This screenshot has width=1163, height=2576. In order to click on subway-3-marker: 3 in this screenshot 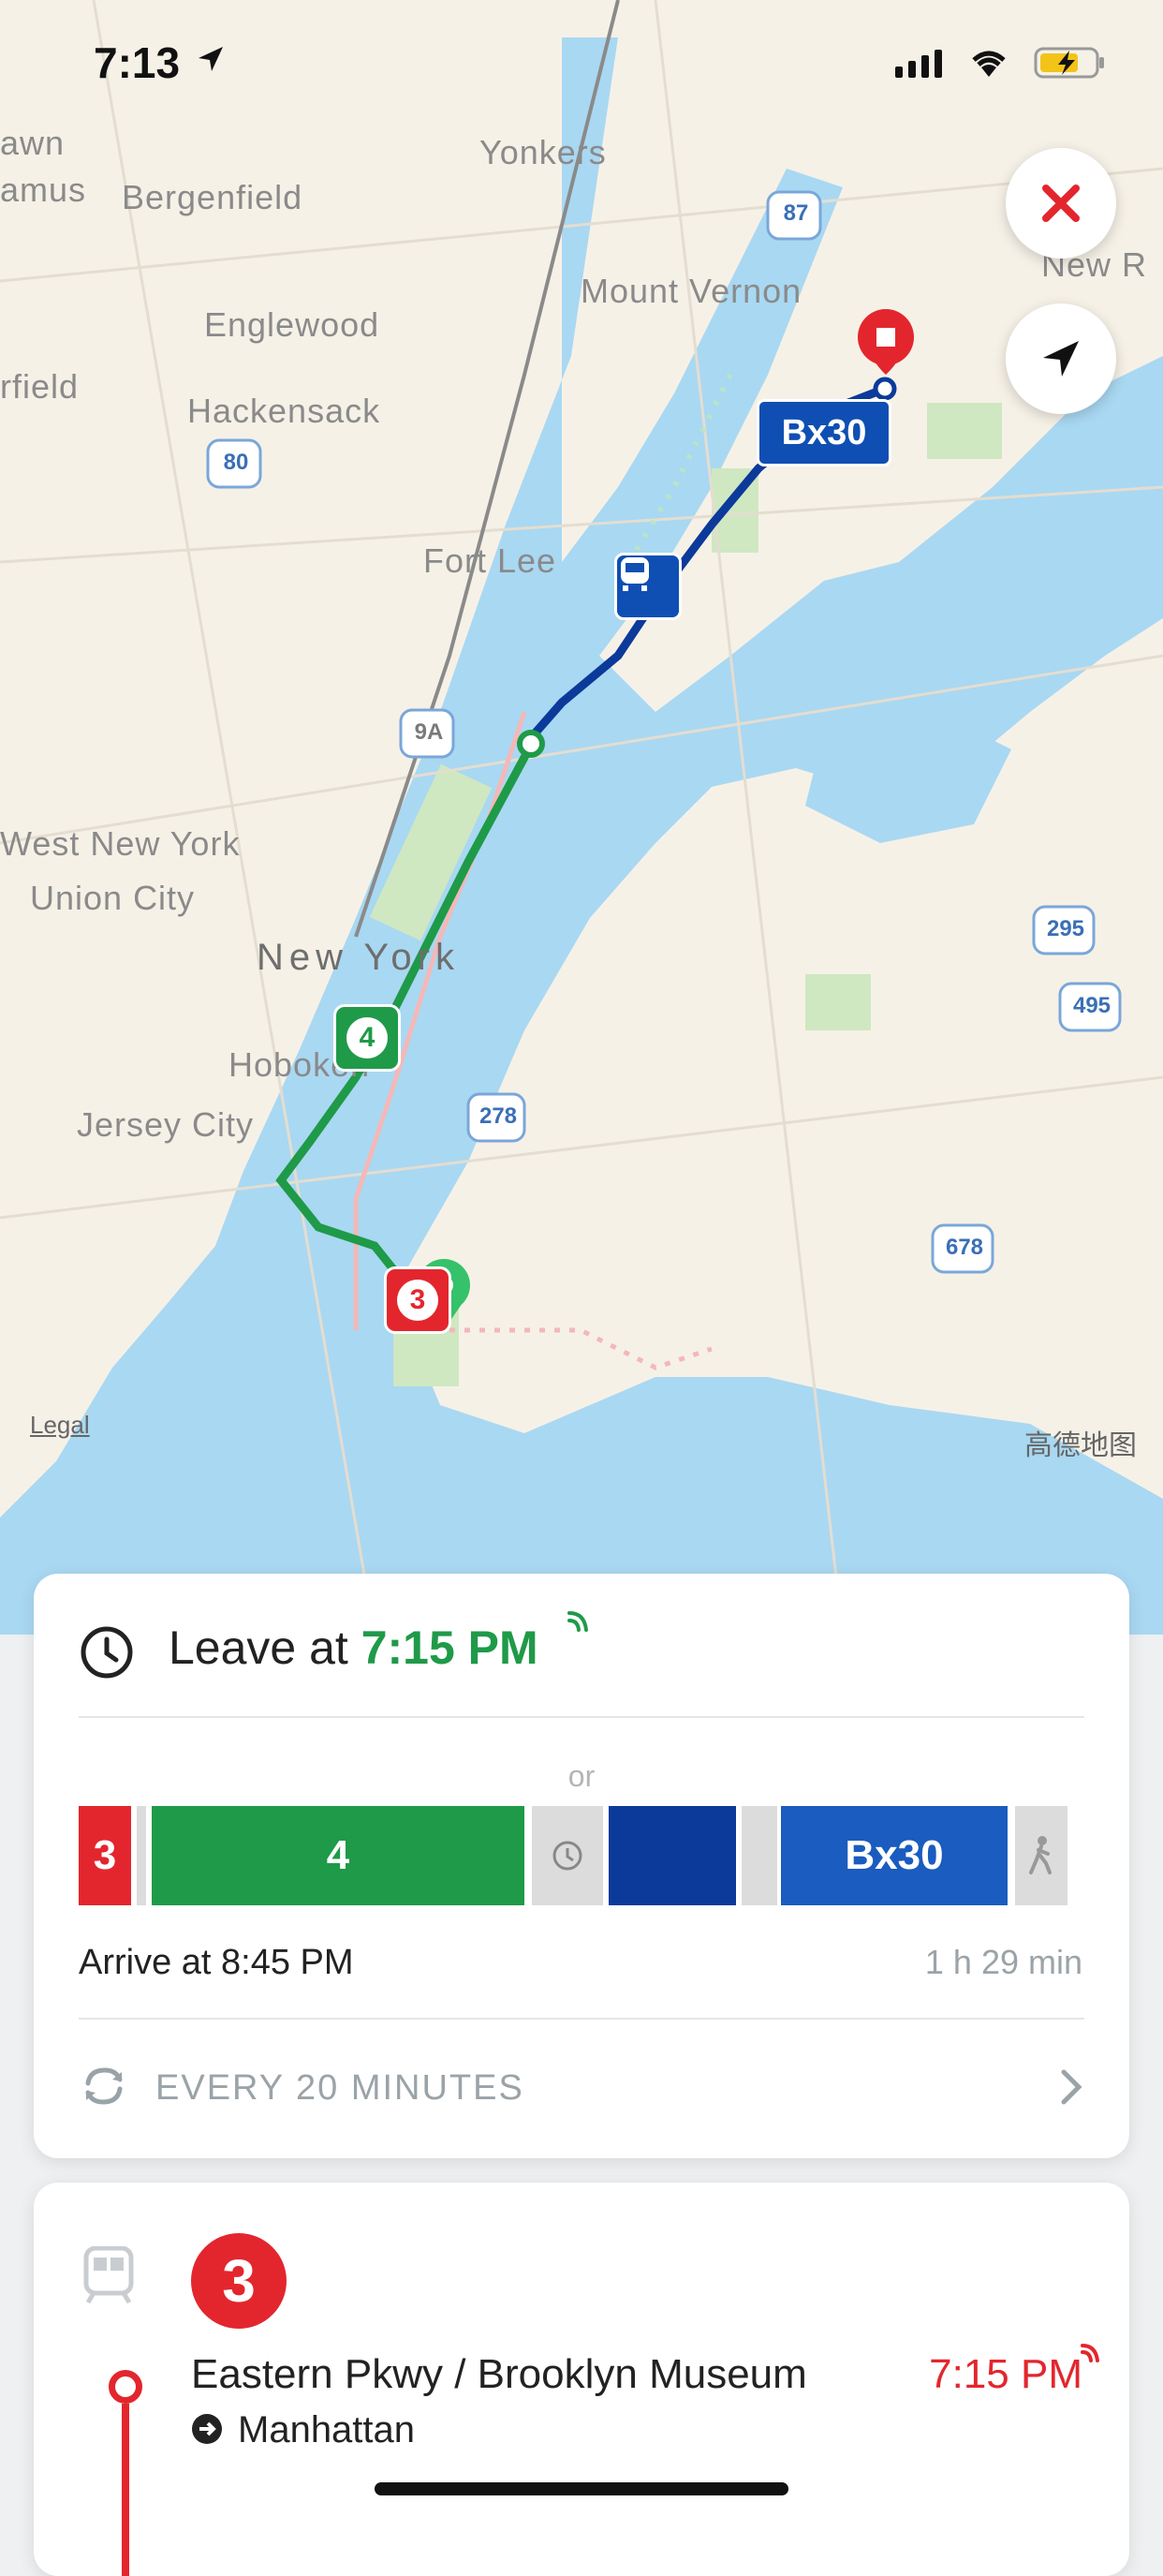, I will do `click(417, 1300)`.